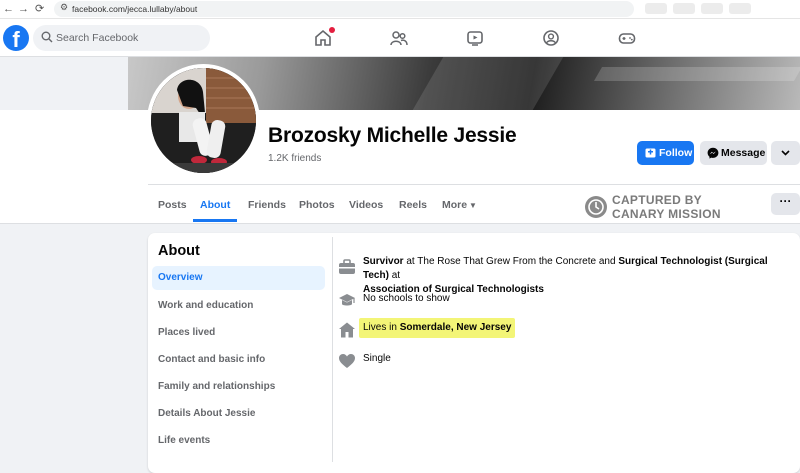  I want to click on relationship-status: Single, so click(377, 358).